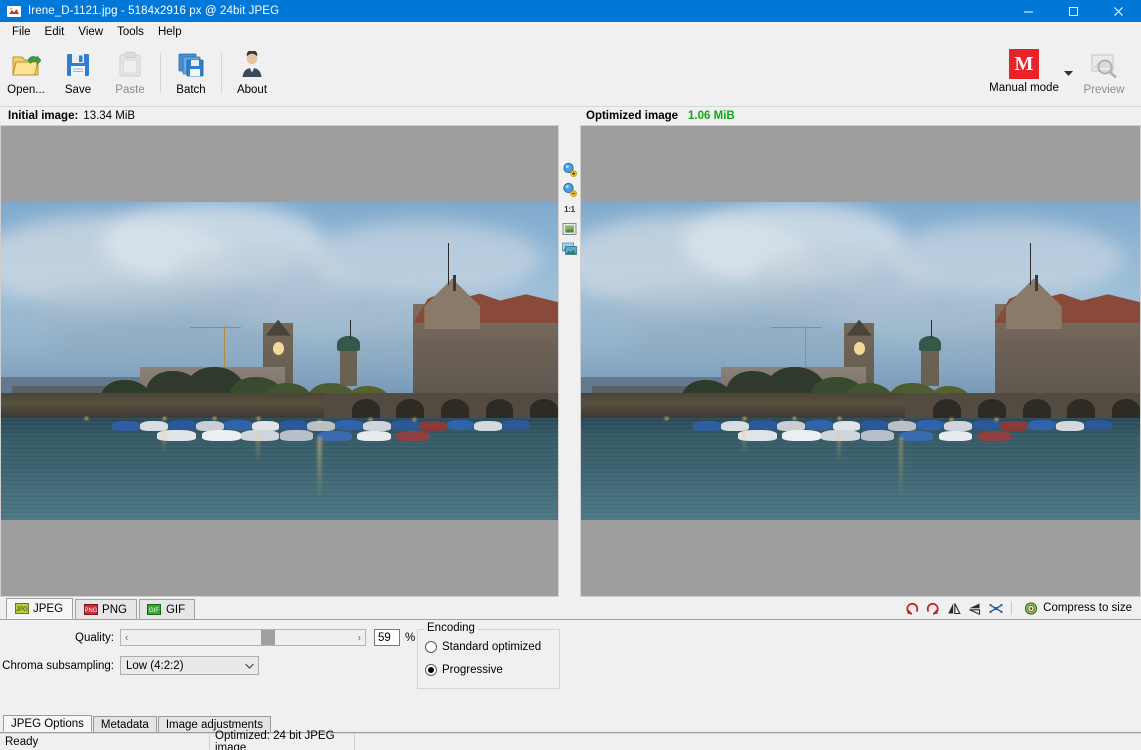  What do you see at coordinates (472, 670) in the screenshot?
I see `encoding-progressive-label: Progressive` at bounding box center [472, 670].